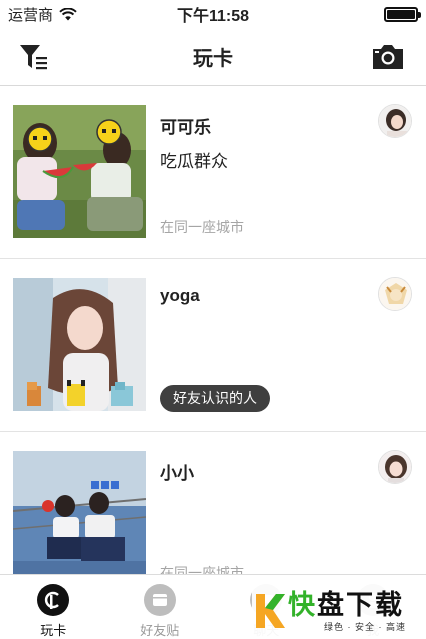 Image resolution: width=426 pixels, height=639 pixels. I want to click on friend-post-icon, so click(159, 600).